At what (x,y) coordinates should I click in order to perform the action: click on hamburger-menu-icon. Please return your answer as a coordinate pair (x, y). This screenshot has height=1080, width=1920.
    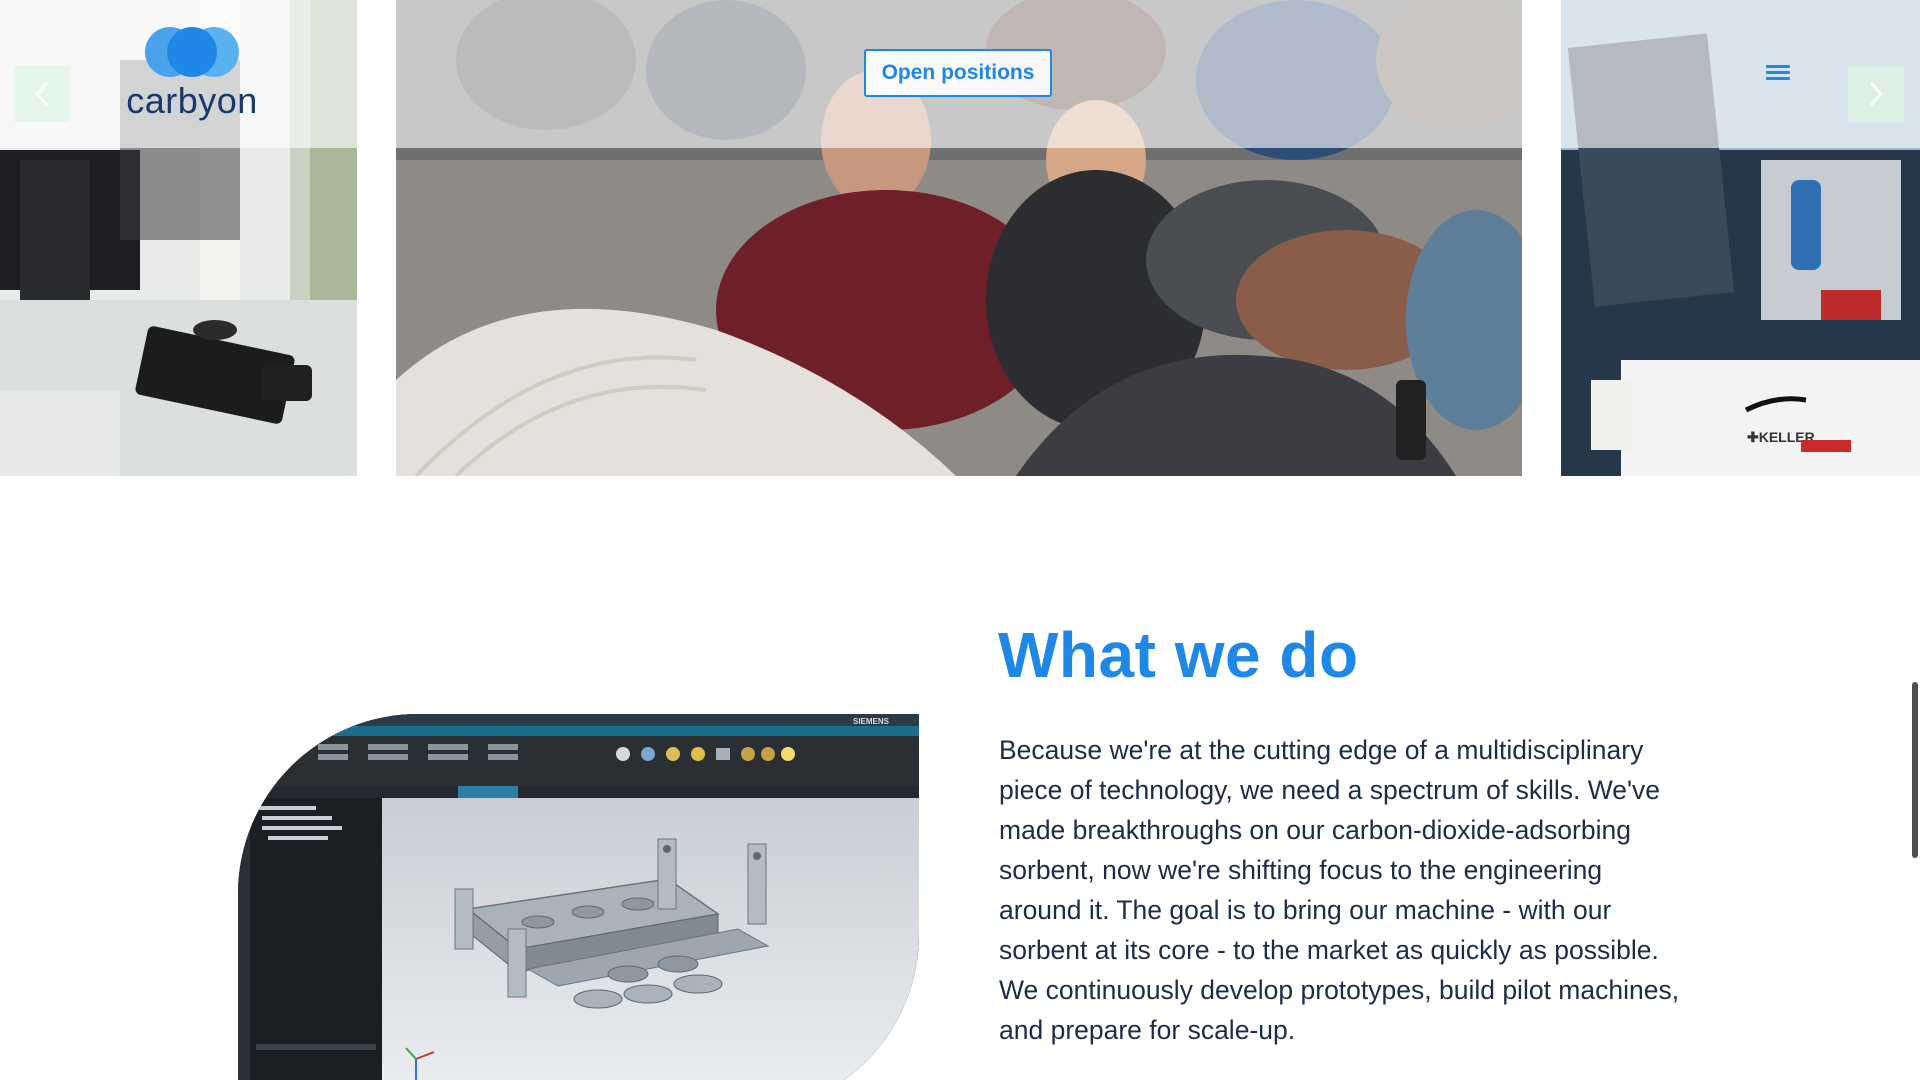
    Looking at the image, I should click on (1778, 74).